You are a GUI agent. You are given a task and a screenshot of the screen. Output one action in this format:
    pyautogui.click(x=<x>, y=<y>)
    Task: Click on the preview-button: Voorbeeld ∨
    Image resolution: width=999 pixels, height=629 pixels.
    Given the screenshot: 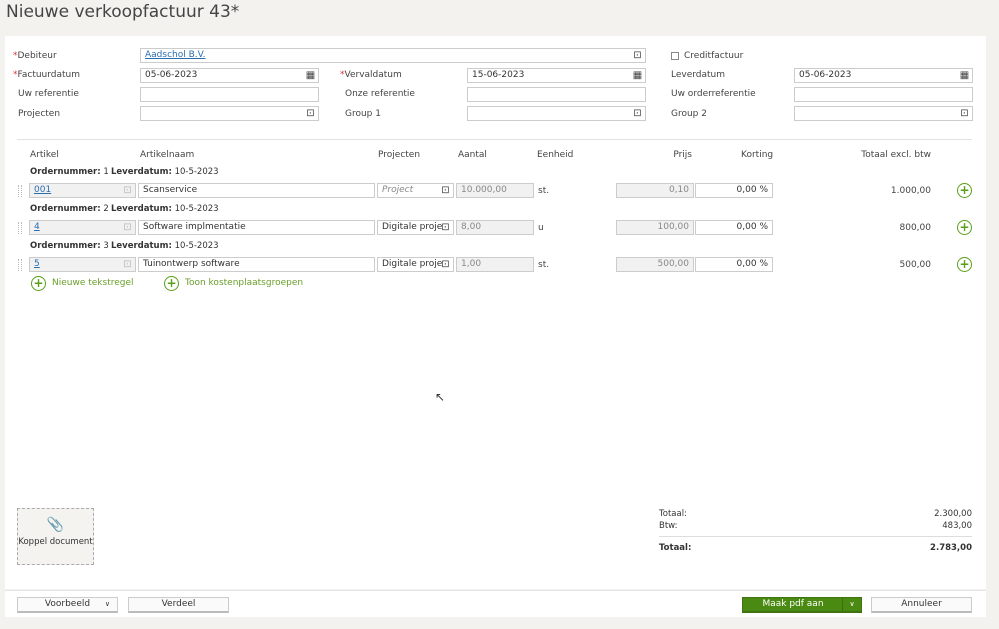 What is the action you would take?
    pyautogui.click(x=67, y=605)
    